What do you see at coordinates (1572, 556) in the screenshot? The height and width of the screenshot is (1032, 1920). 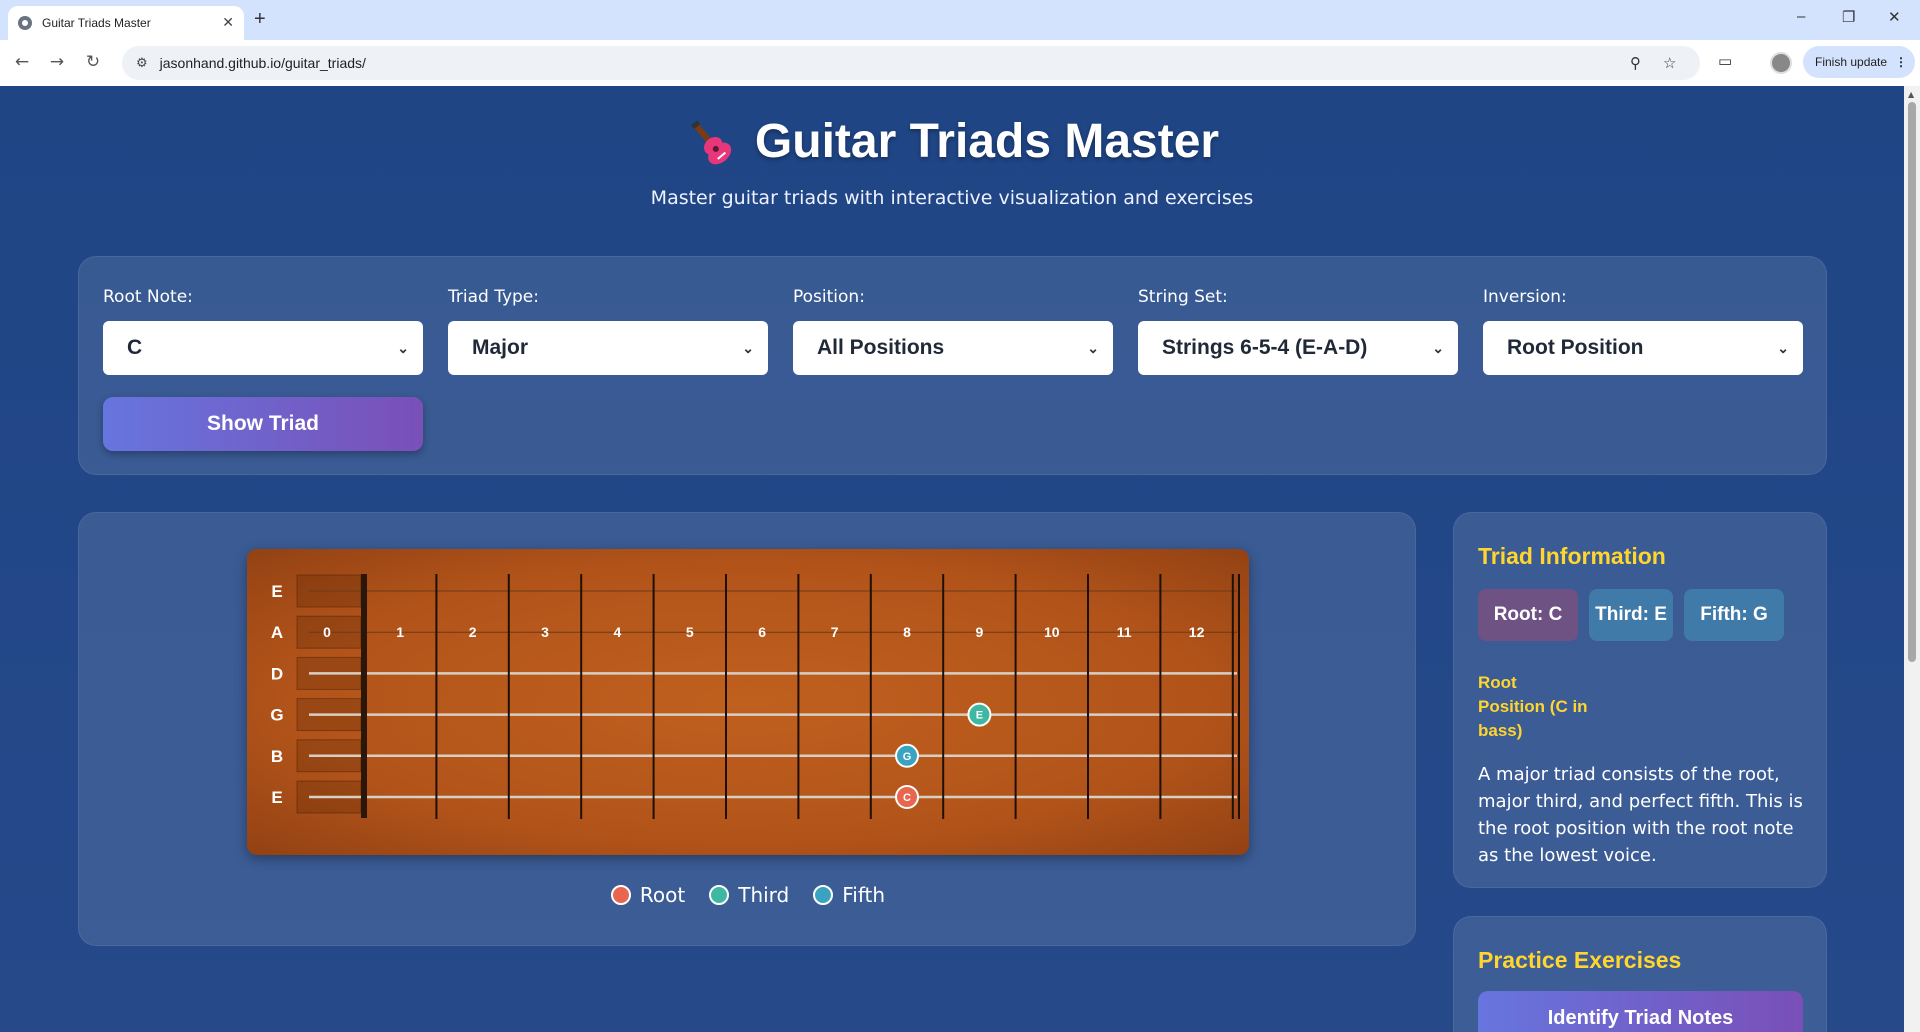 I see `triad-info-title: Triad Information` at bounding box center [1572, 556].